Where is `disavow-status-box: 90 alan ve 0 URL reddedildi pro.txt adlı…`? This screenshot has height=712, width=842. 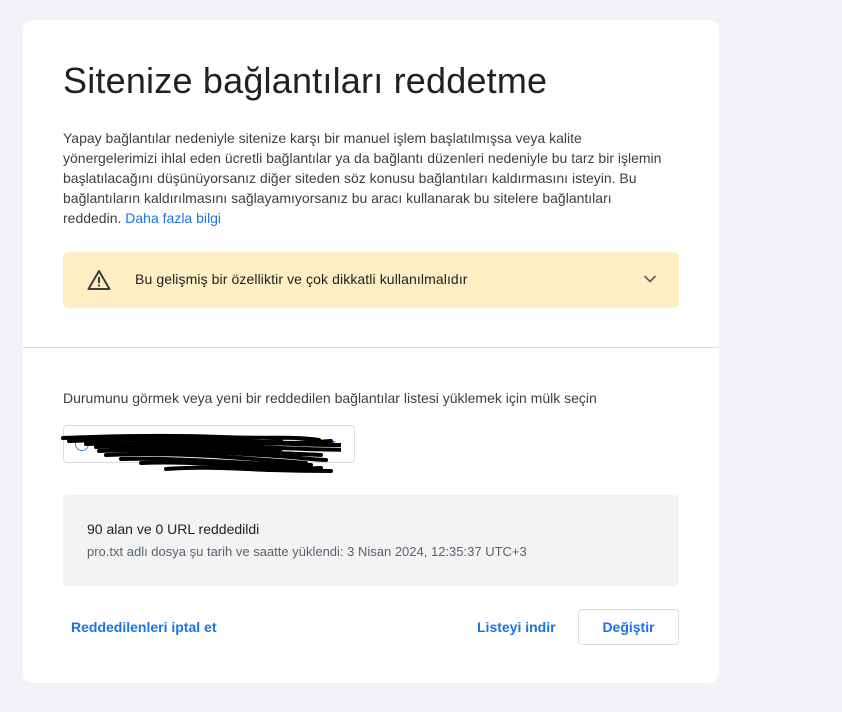
disavow-status-box: 90 alan ve 0 URL reddedildi pro.txt adlı… is located at coordinates (371, 540).